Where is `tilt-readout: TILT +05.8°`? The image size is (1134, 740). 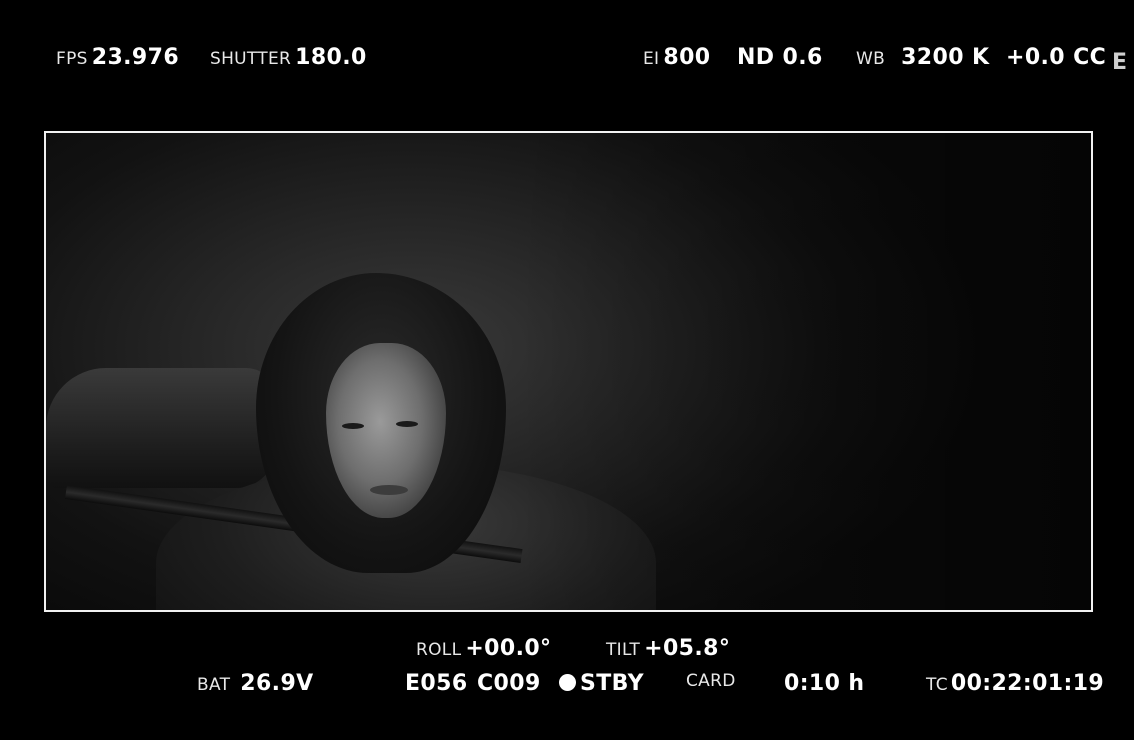
tilt-readout: TILT +05.8° is located at coordinates (668, 648).